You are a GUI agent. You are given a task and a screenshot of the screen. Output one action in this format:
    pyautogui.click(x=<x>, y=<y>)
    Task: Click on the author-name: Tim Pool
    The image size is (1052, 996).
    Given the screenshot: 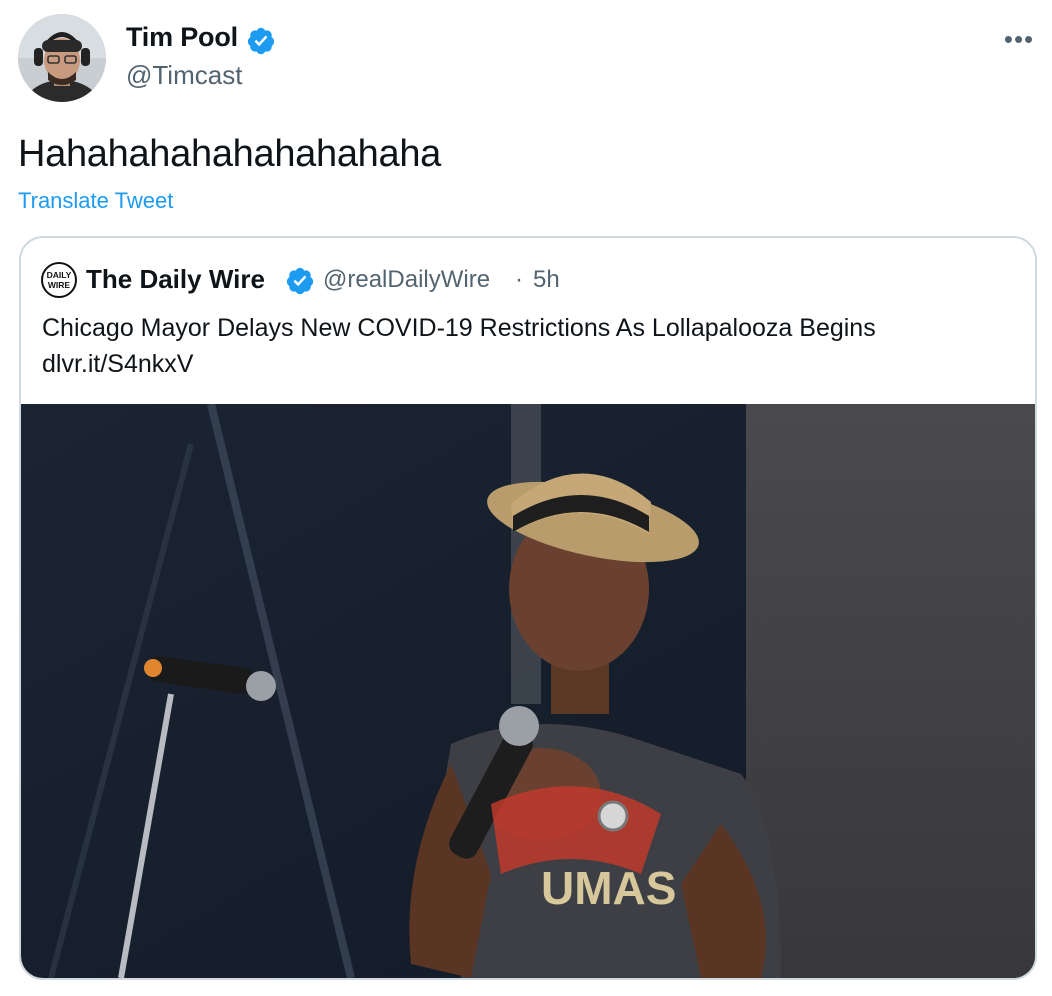 What is the action you would take?
    pyautogui.click(x=182, y=37)
    